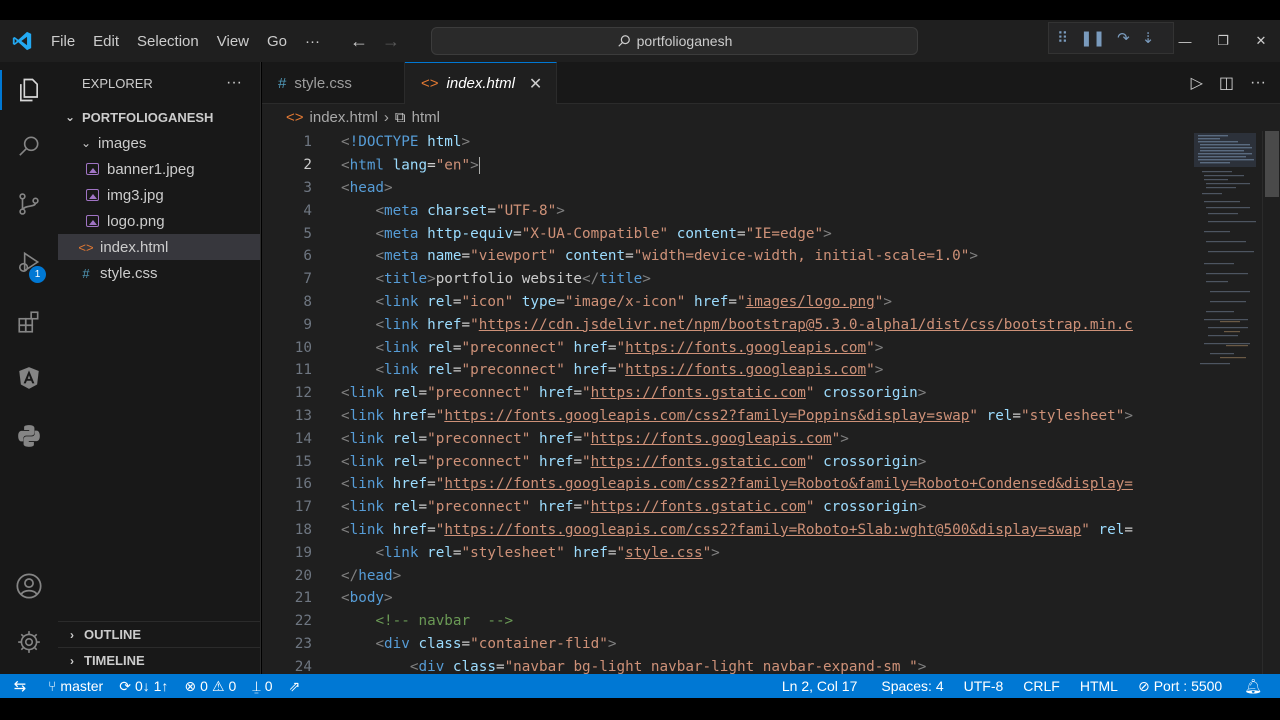 The image size is (1280, 720). I want to click on go-back-icon: ←, so click(359, 41).